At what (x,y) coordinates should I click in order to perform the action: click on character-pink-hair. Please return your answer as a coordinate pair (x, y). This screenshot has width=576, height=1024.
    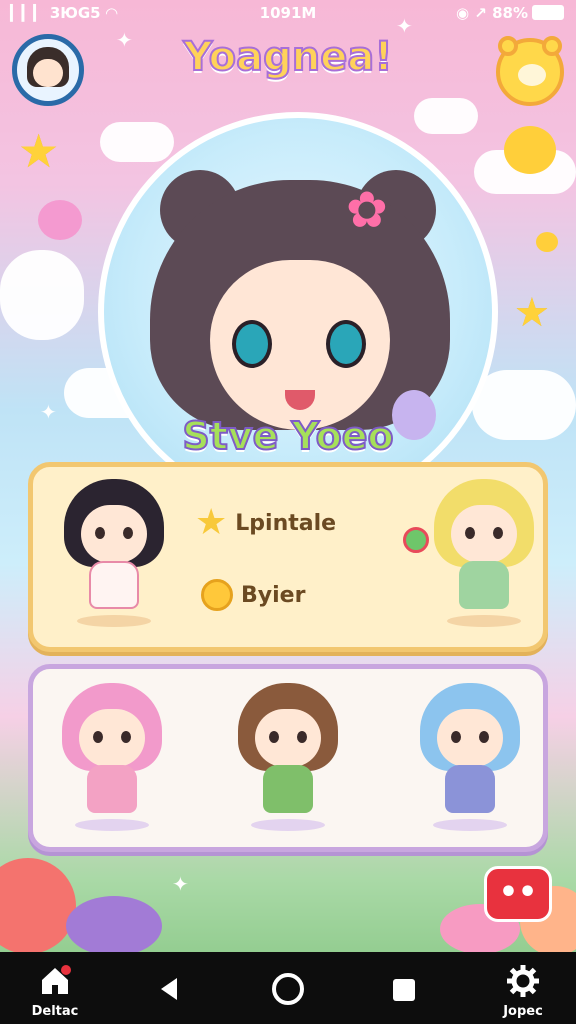
    Looking at the image, I should click on (112, 758).